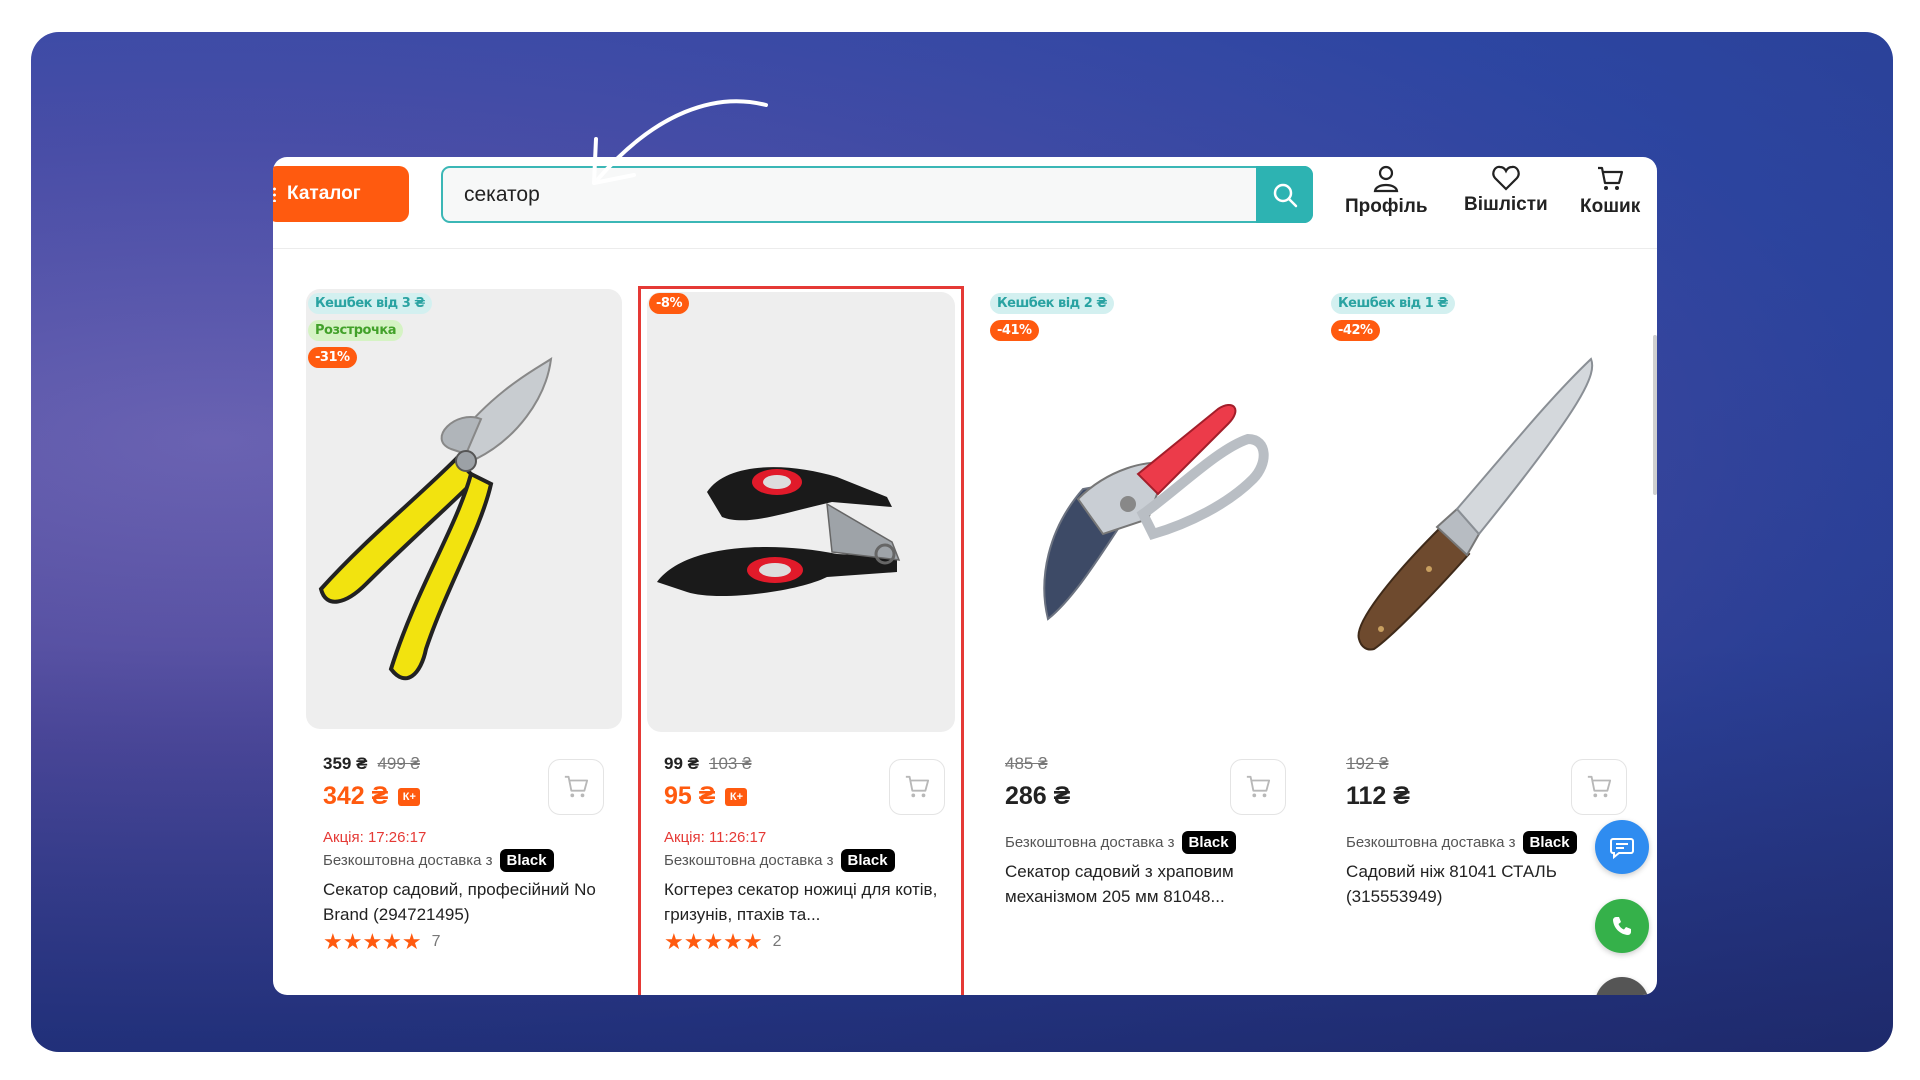  What do you see at coordinates (1026, 763) in the screenshot?
I see `old-price: 485 ₴` at bounding box center [1026, 763].